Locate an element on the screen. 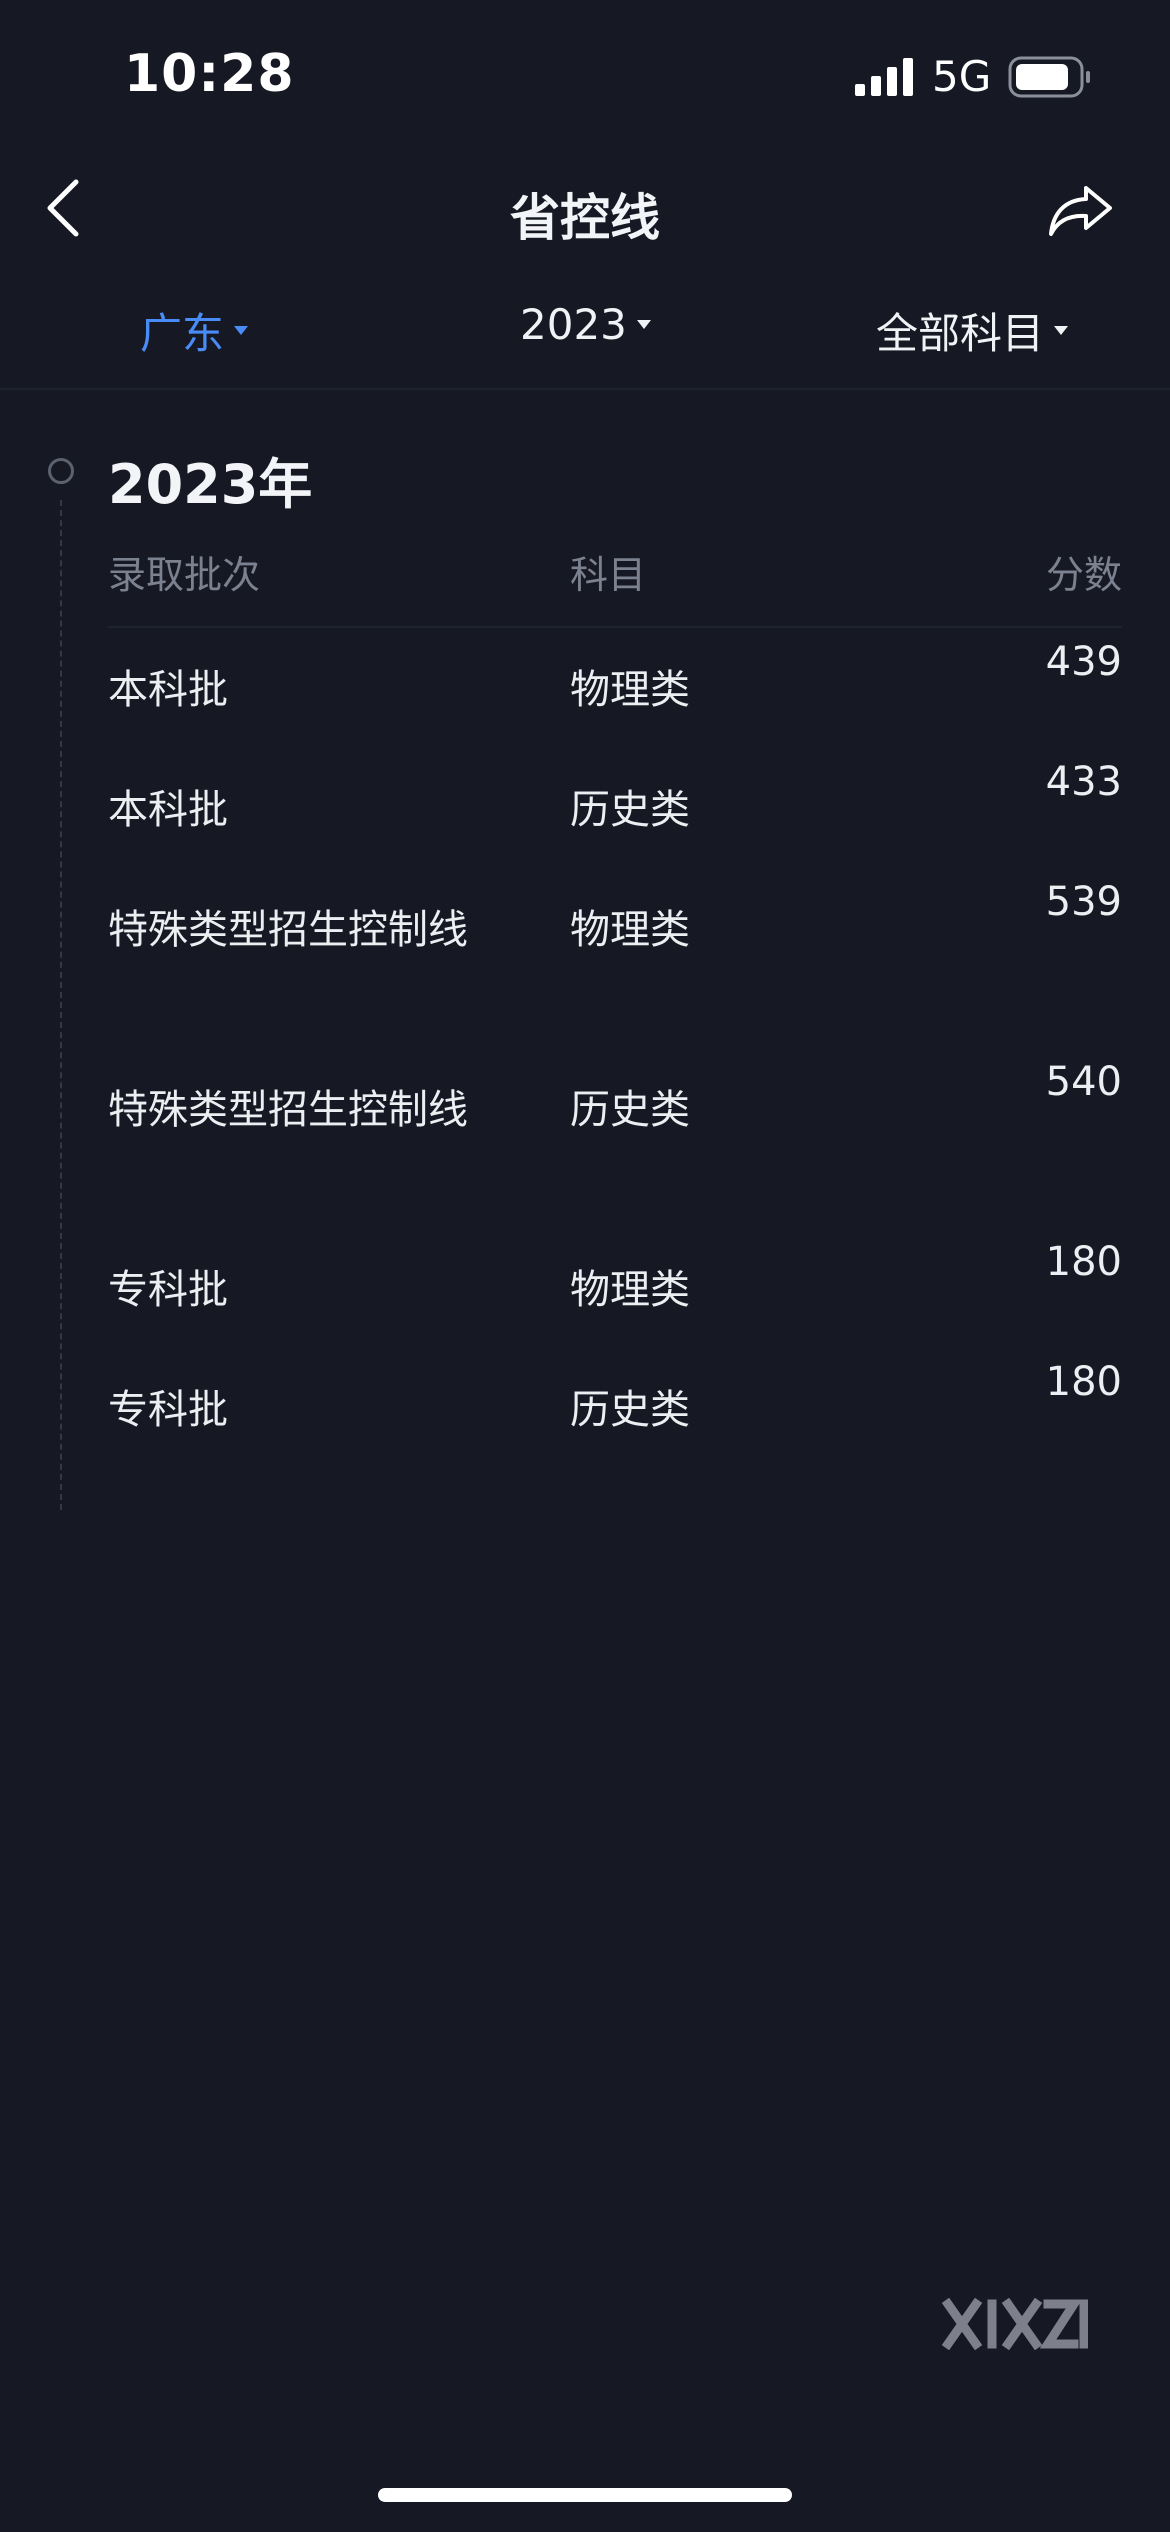  table-row: 专科批 历史类 180 is located at coordinates (615, 1408).